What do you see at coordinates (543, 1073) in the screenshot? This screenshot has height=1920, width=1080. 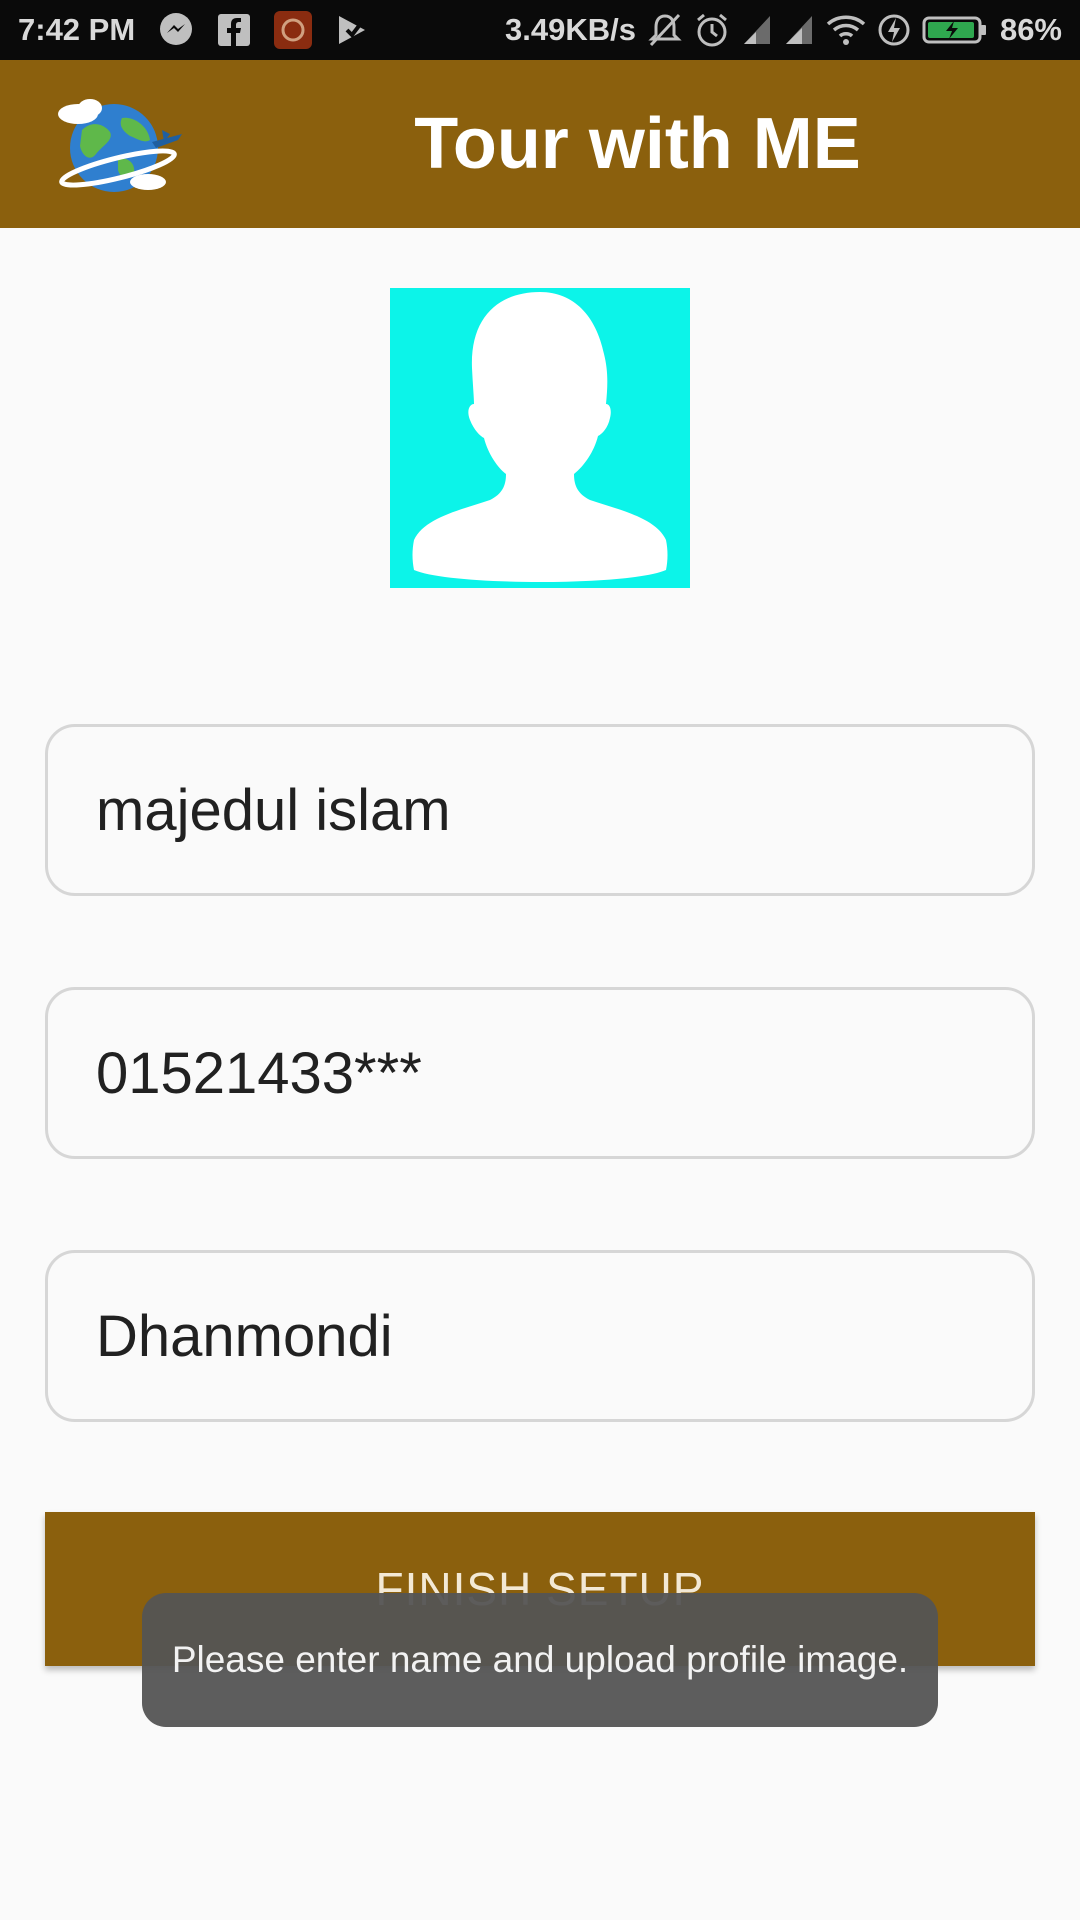 I see `phone-input` at bounding box center [543, 1073].